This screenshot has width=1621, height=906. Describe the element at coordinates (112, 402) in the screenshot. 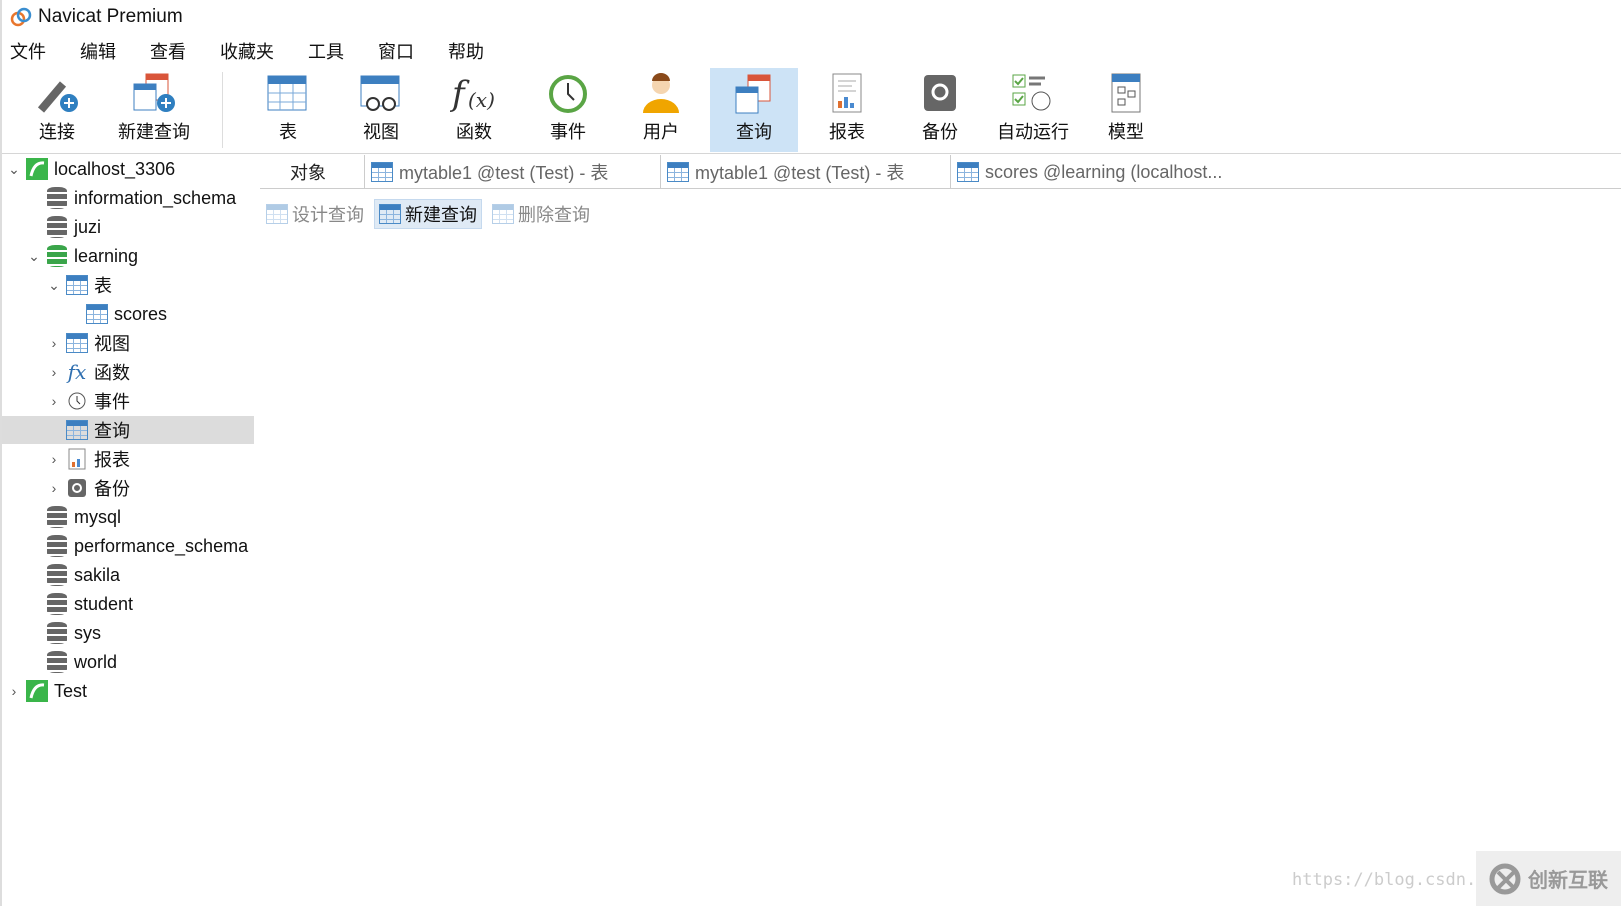

I see `tree-item-label: 事件` at that location.